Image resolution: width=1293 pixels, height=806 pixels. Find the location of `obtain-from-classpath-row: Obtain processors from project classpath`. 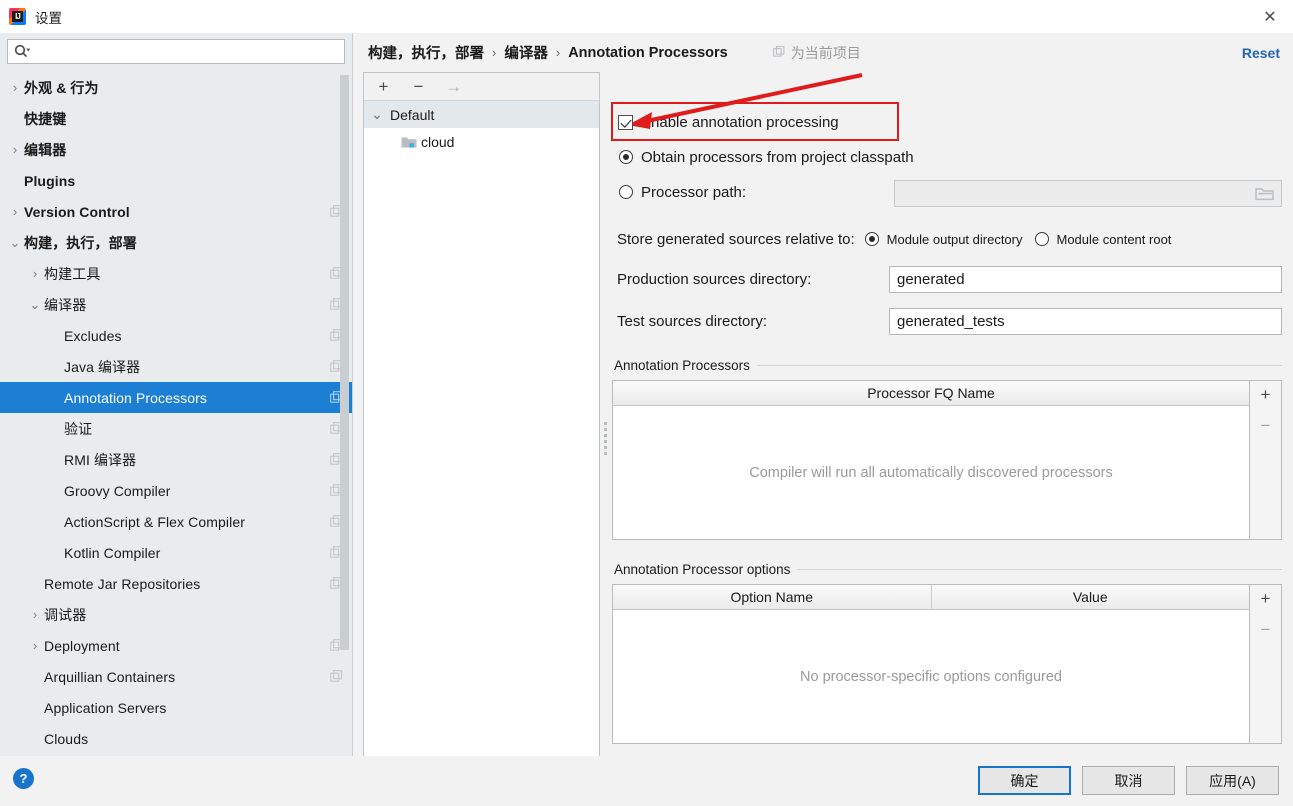

obtain-from-classpath-row: Obtain processors from project classpath is located at coordinates (947, 157).